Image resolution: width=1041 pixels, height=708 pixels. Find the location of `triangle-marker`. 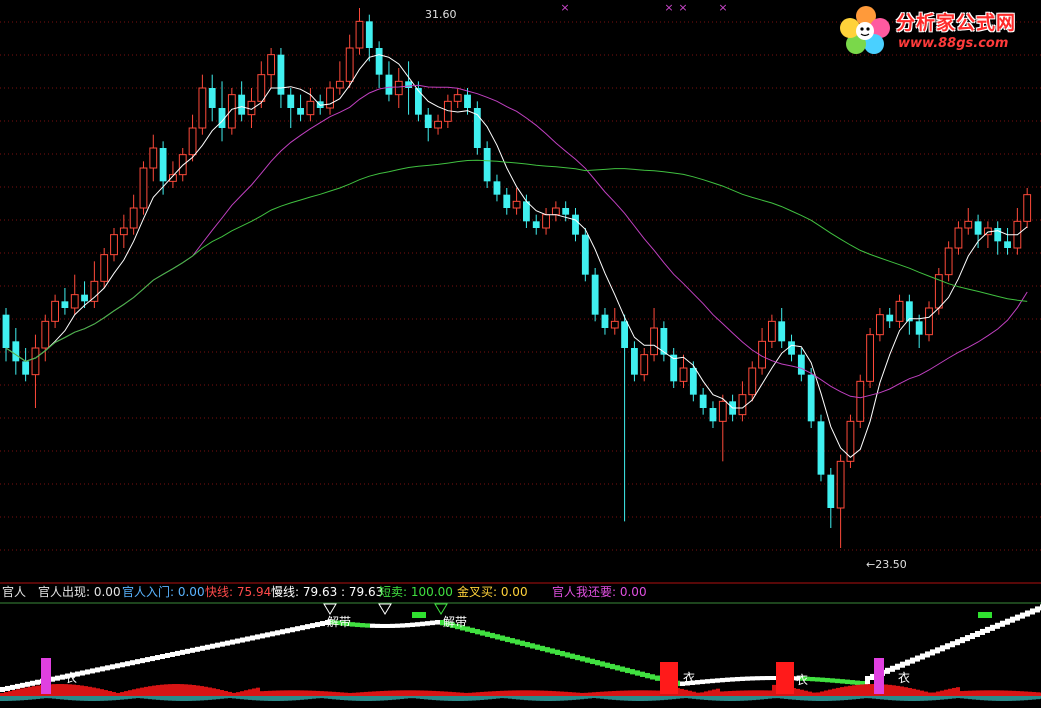

triangle-marker is located at coordinates (441, 609).